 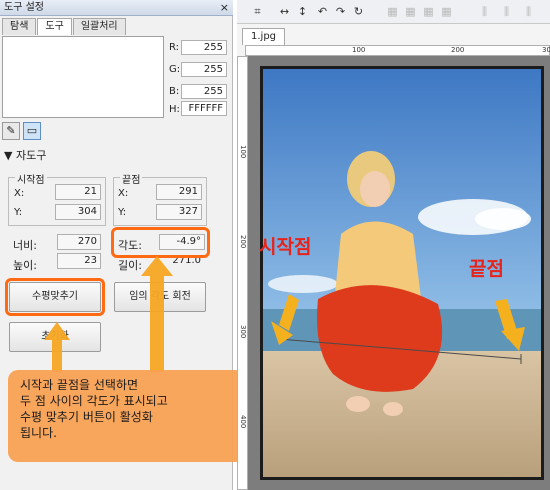 What do you see at coordinates (11, 131) in the screenshot?
I see `eyedropper-icon: ✎` at bounding box center [11, 131].